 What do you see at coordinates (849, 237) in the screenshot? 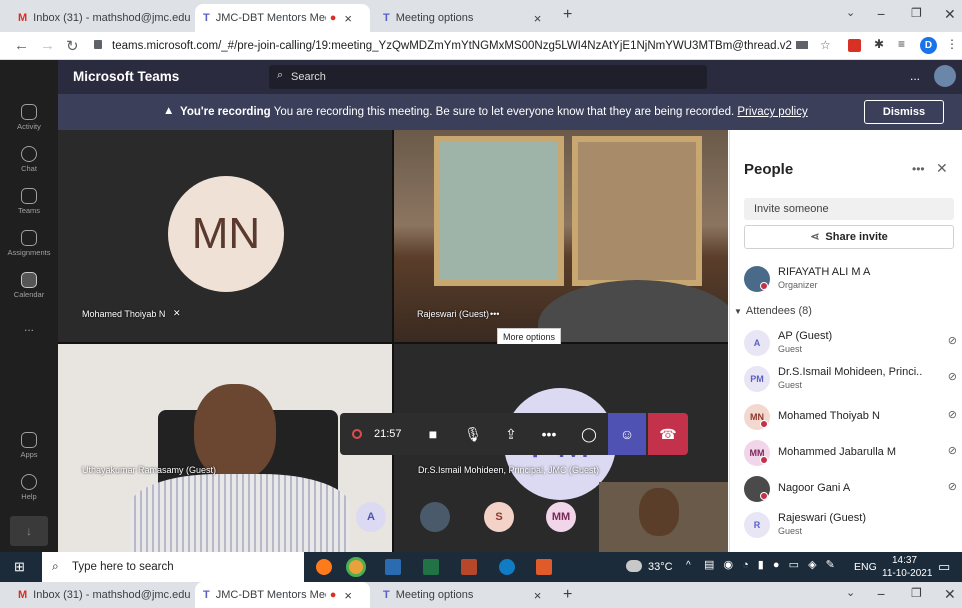
I see `share-invite-button: ⋖ Share invite` at bounding box center [849, 237].